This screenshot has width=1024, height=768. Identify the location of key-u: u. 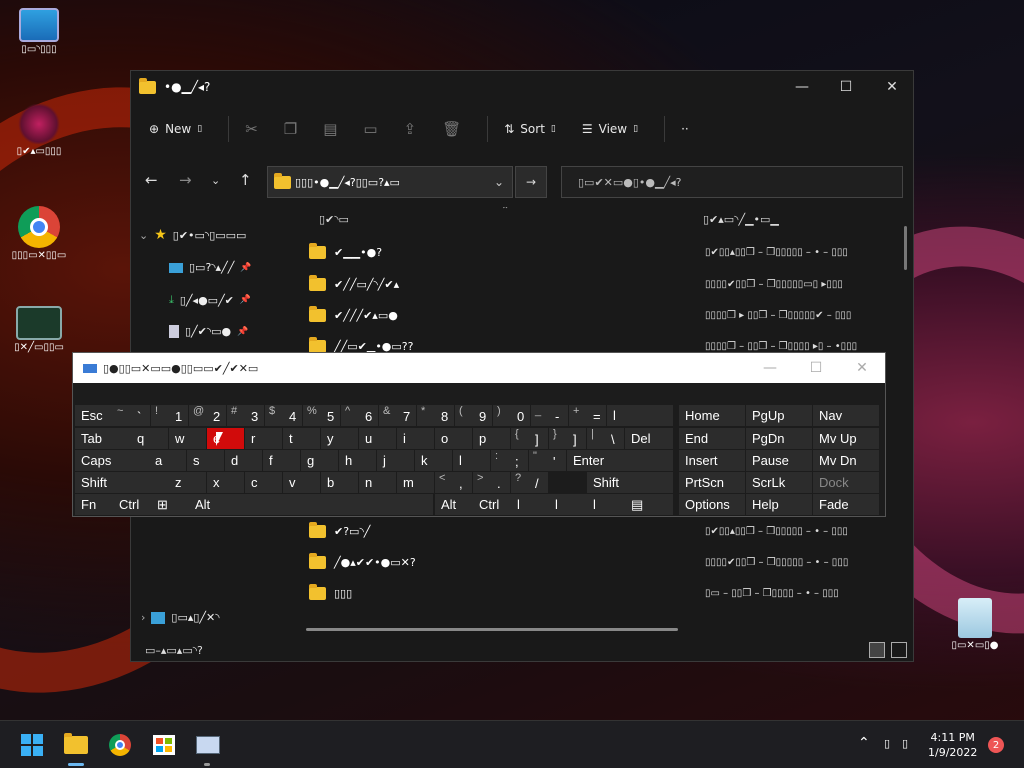
(377, 438).